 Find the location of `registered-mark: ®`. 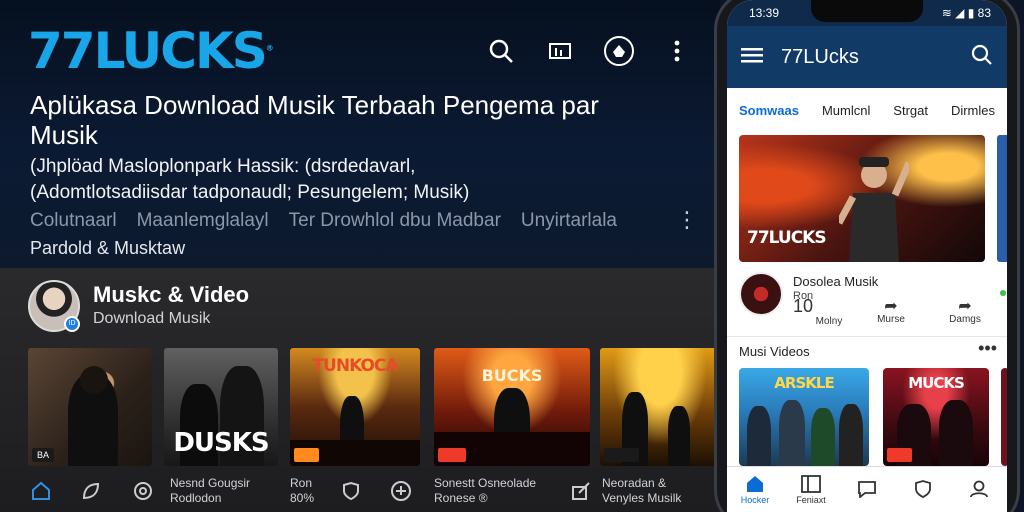

registered-mark: ® is located at coordinates (269, 48).